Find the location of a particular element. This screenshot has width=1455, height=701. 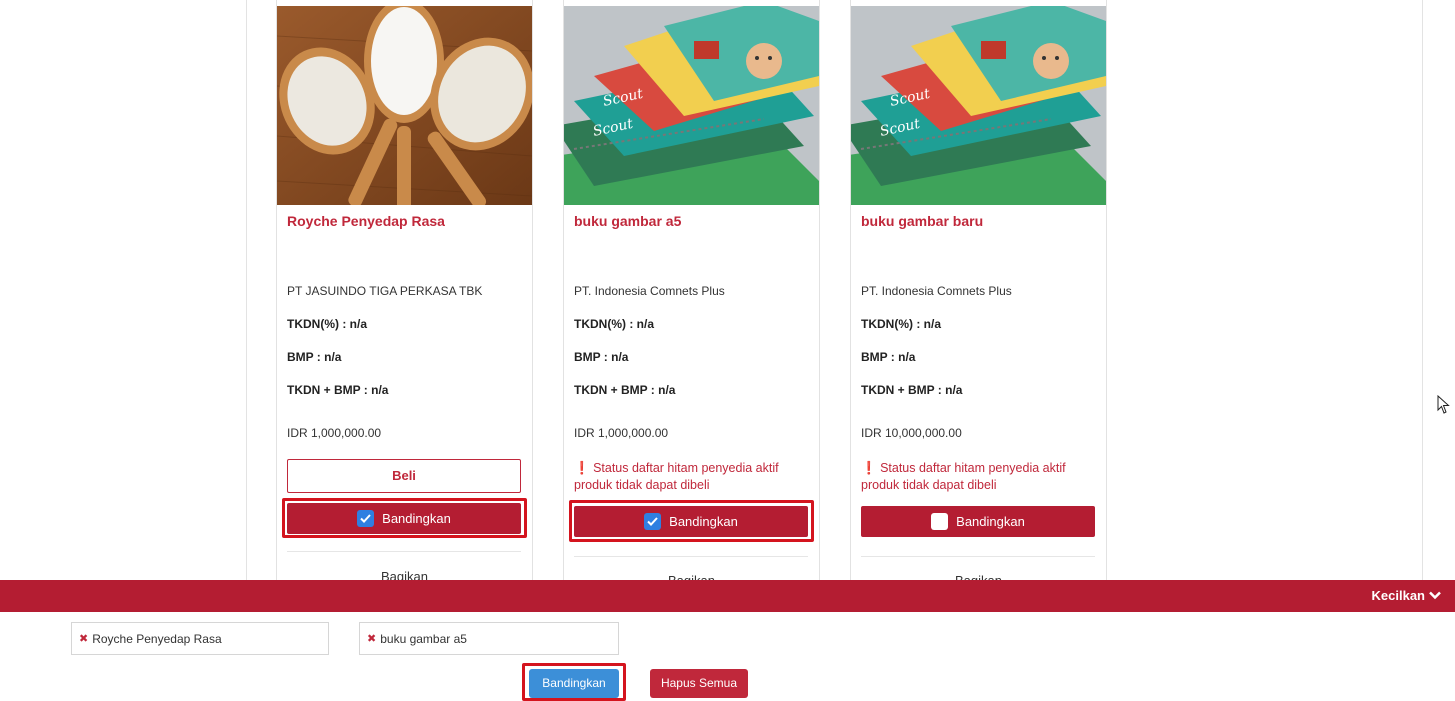

shrink-toggle: Kecilkan is located at coordinates (1406, 595).